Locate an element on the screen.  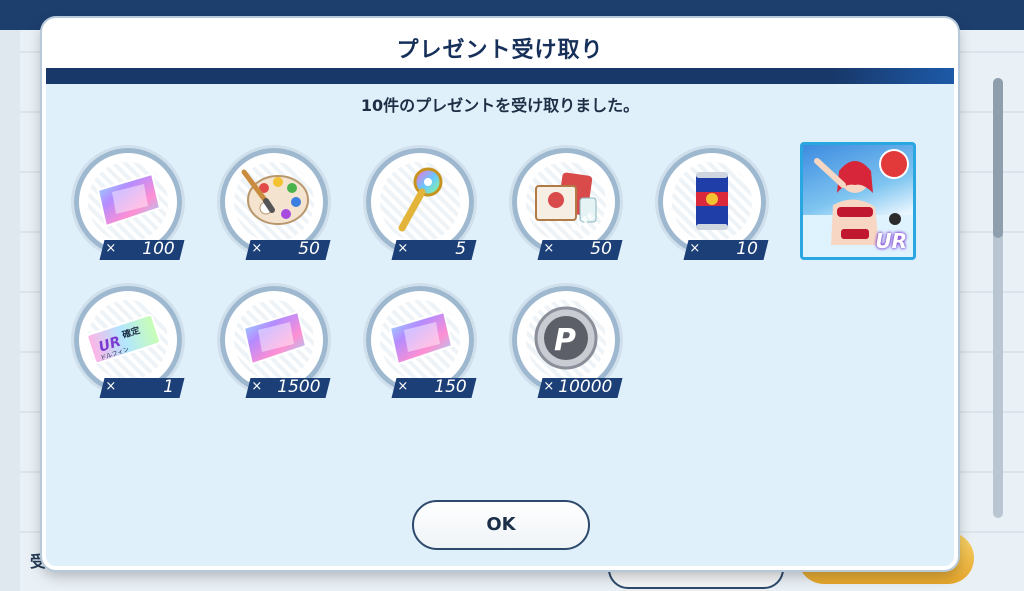
ok-button: OK is located at coordinates (501, 525).